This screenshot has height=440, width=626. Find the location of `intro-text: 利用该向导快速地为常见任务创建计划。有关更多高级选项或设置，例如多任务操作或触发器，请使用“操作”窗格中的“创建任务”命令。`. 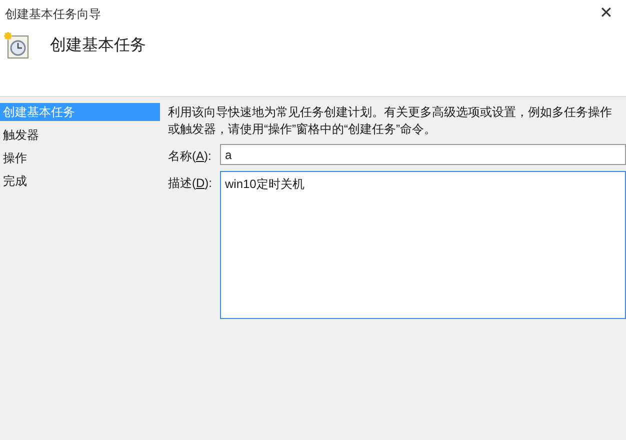

intro-text: 利用该向导快速地为常见任务创建计划。有关更多高级选项或设置，例如多任务操作或触发器，请使用“操作”窗格中的“创建任务”命令。 is located at coordinates (390, 121).